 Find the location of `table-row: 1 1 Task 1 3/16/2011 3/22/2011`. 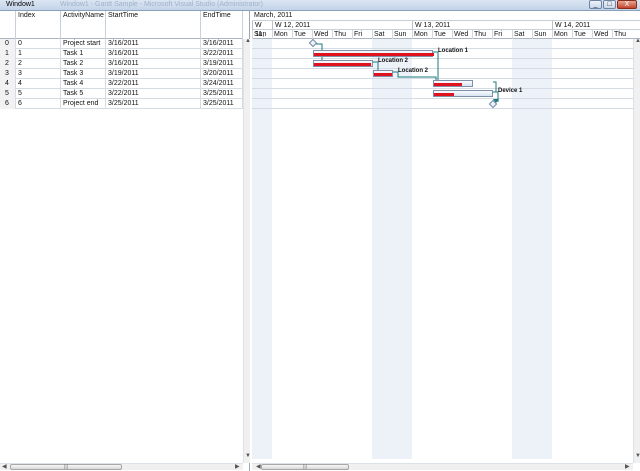

table-row: 1 1 Task 1 3/16/2011 3/22/2011 is located at coordinates (121, 54).